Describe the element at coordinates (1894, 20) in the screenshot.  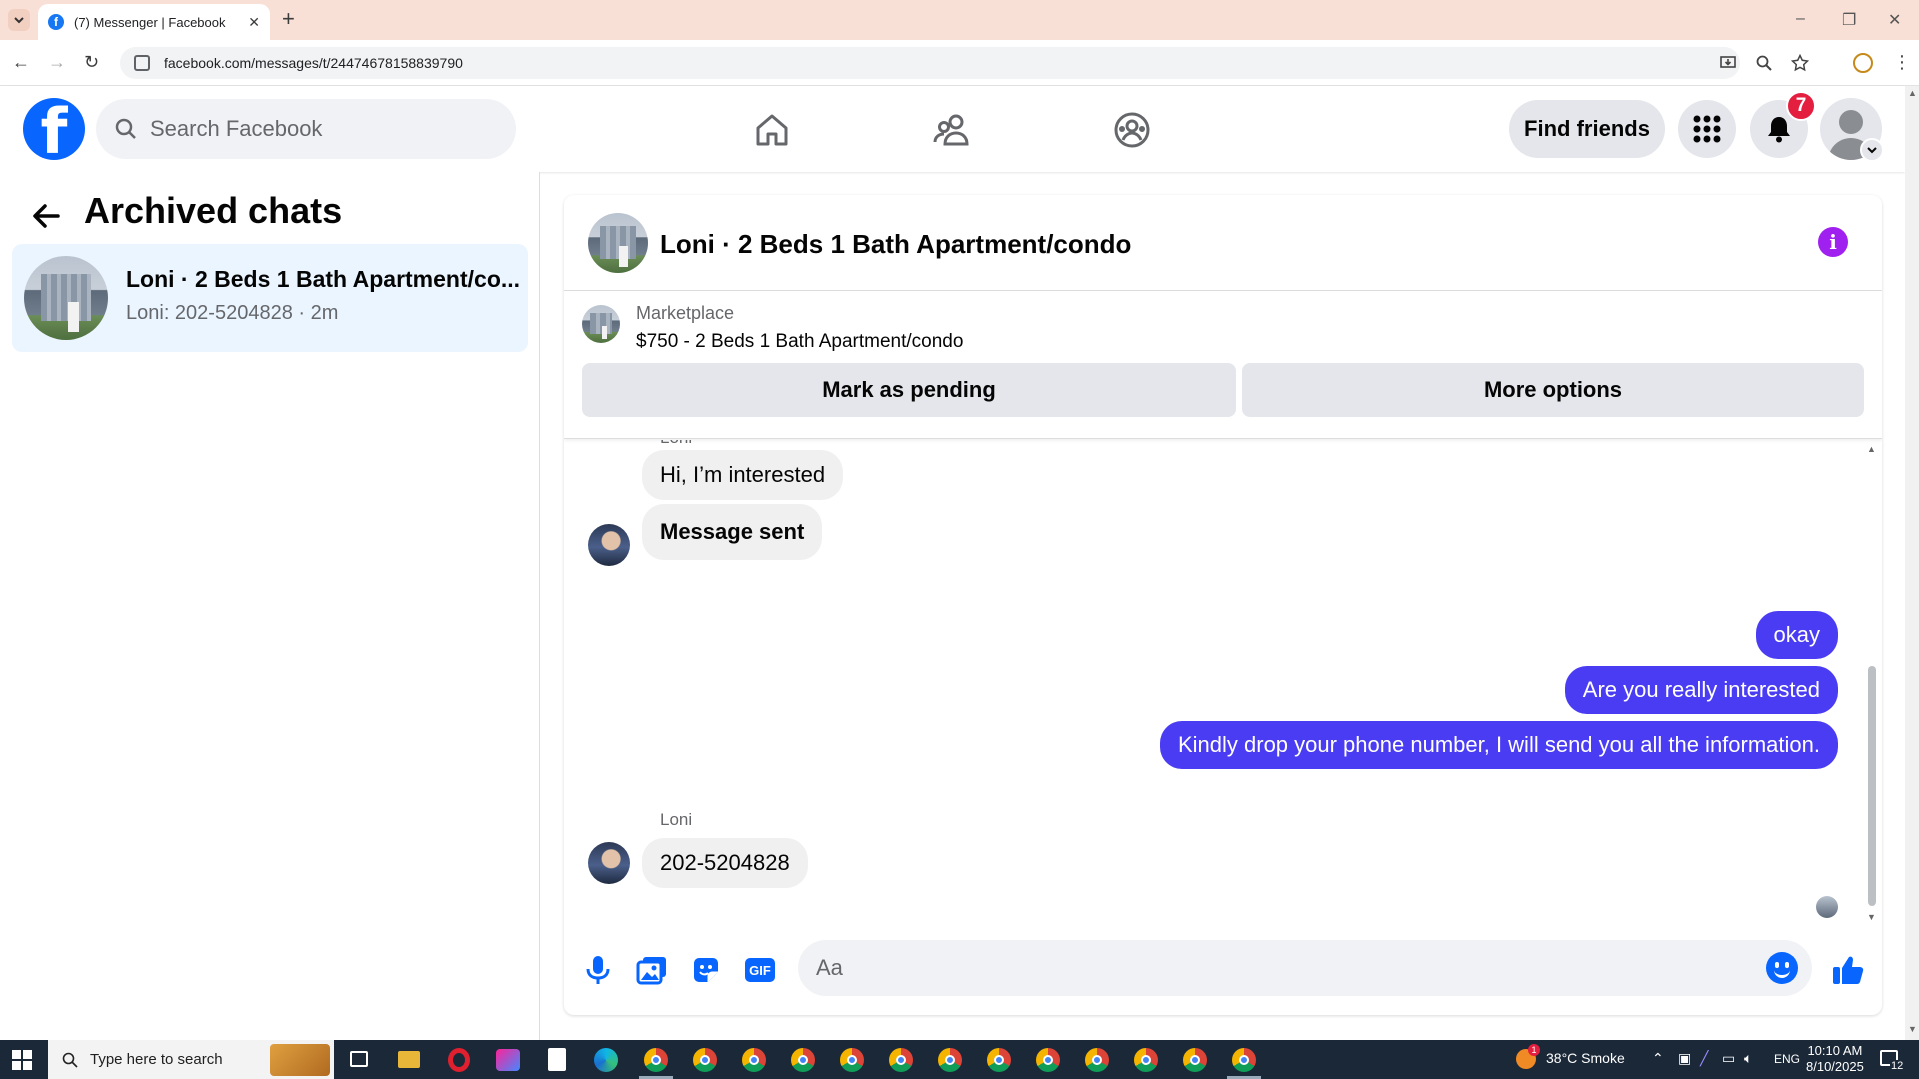
I see `close-window-icon: ✕` at that location.